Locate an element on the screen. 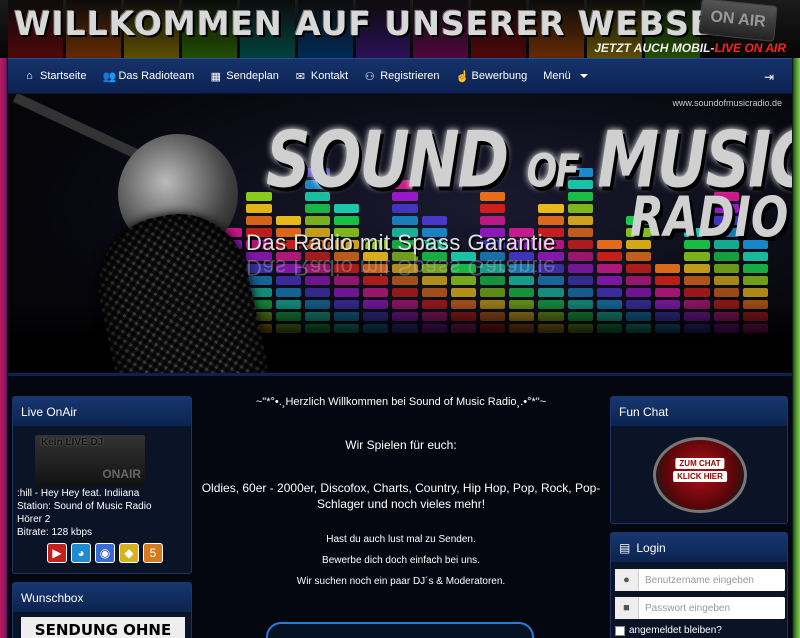 The width and height of the screenshot is (800, 638). nav-bewerbung: ☝ Bewerbung is located at coordinates (492, 76).